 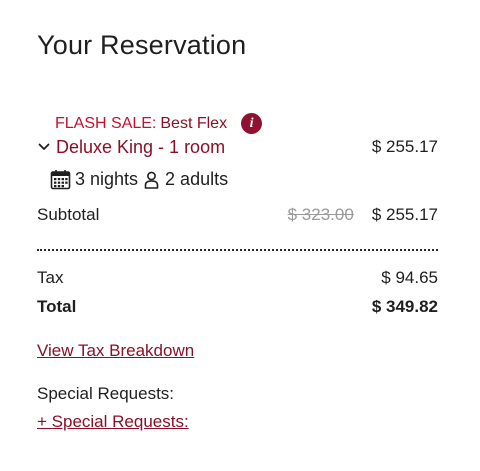 What do you see at coordinates (140, 147) in the screenshot?
I see `room-name-toggle: Deluxe King - 1 room` at bounding box center [140, 147].